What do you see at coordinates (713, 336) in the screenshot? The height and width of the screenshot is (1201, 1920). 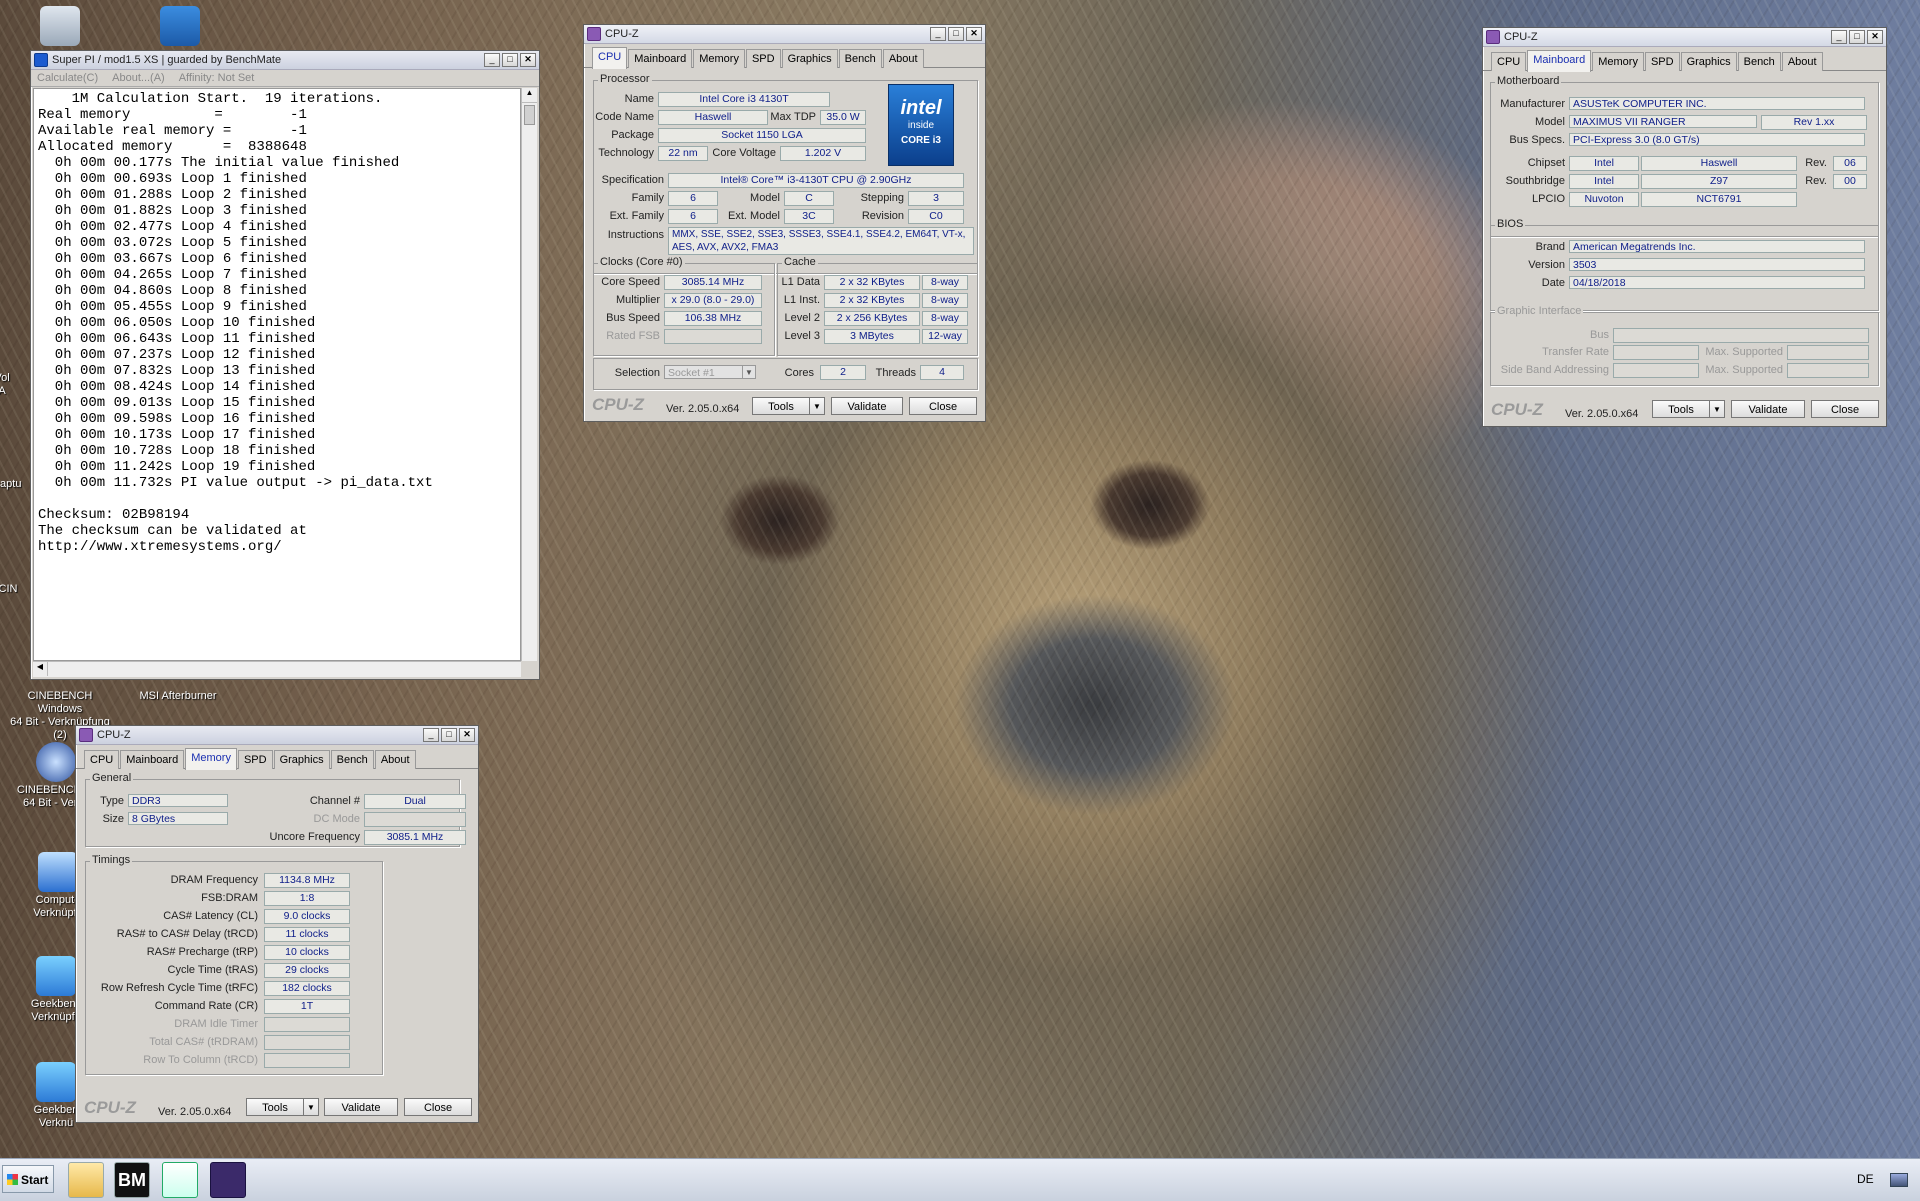 I see `ratedfsb` at bounding box center [713, 336].